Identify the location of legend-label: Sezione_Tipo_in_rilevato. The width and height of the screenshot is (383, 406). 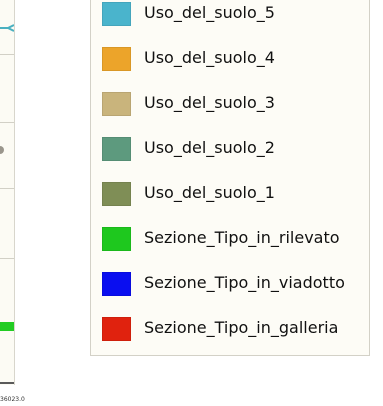
(242, 237).